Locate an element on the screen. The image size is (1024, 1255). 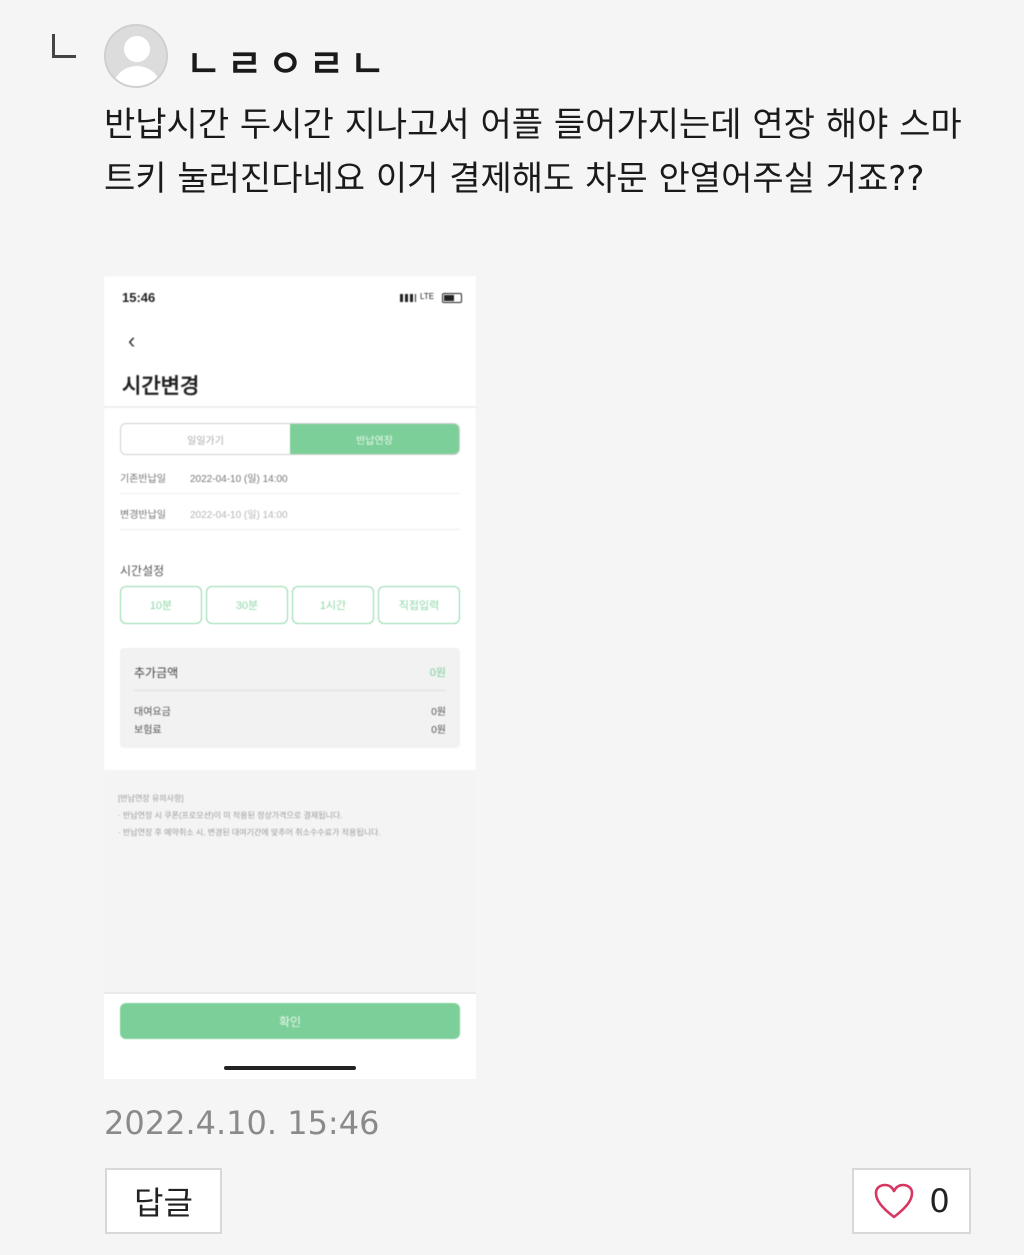
battery-icon is located at coordinates (452, 298).